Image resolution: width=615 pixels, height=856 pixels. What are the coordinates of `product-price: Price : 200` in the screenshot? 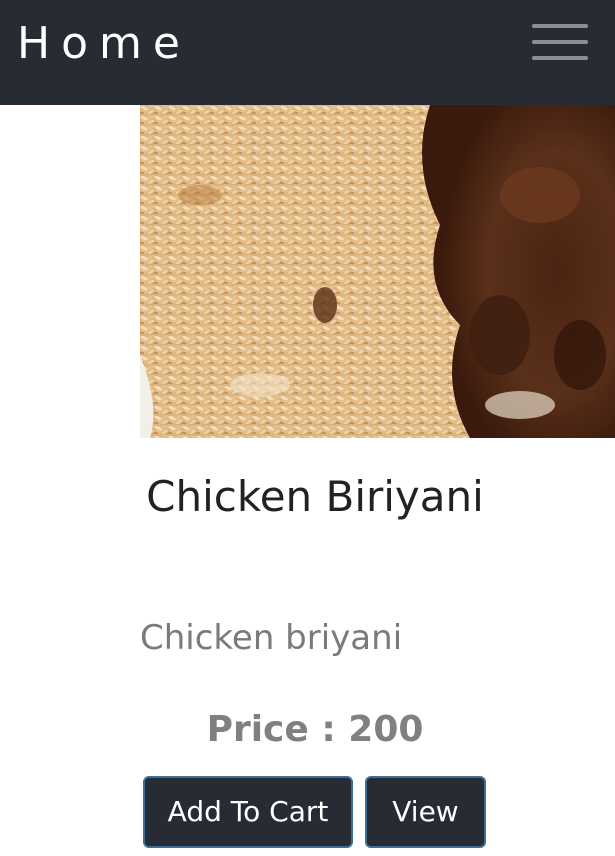 It's located at (315, 729).